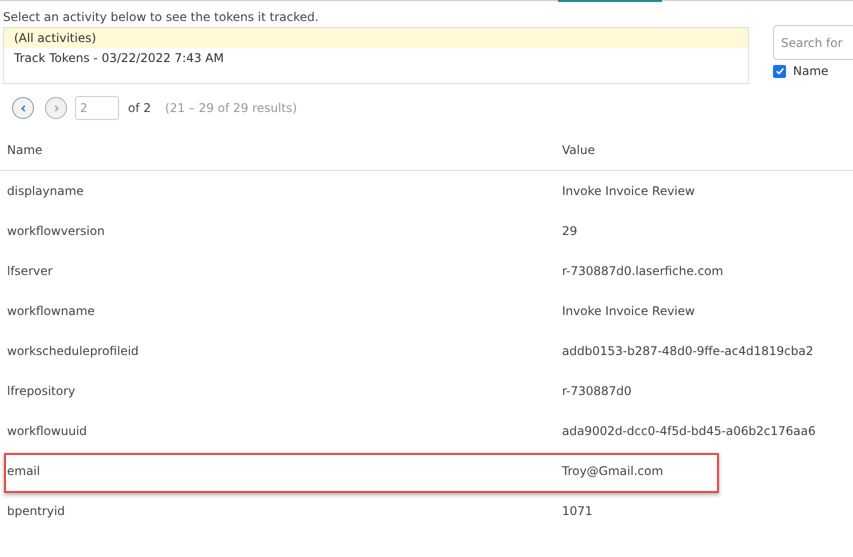 The width and height of the screenshot is (853, 557). I want to click on table-cell: Troy@Gmail.com, so click(613, 471).